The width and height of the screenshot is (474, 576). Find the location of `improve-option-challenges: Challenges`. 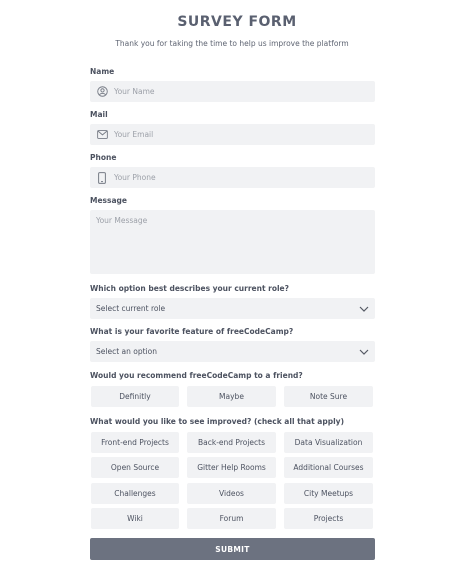

improve-option-challenges: Challenges is located at coordinates (135, 493).